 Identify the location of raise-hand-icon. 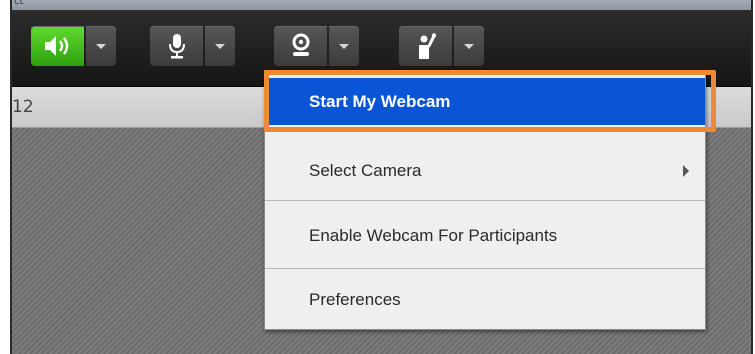
(427, 46).